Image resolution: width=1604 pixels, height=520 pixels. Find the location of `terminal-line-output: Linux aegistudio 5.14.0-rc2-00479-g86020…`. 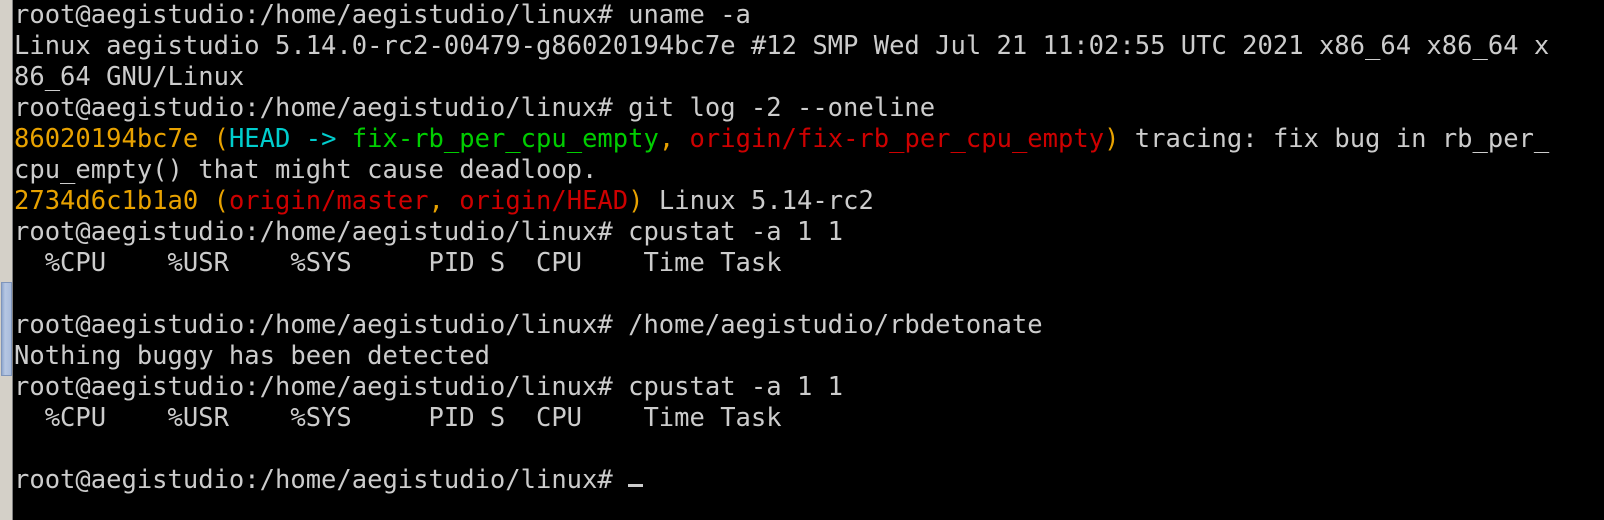

terminal-line-output: Linux aegistudio 5.14.0-rc2-00479-g86020… is located at coordinates (809, 46).